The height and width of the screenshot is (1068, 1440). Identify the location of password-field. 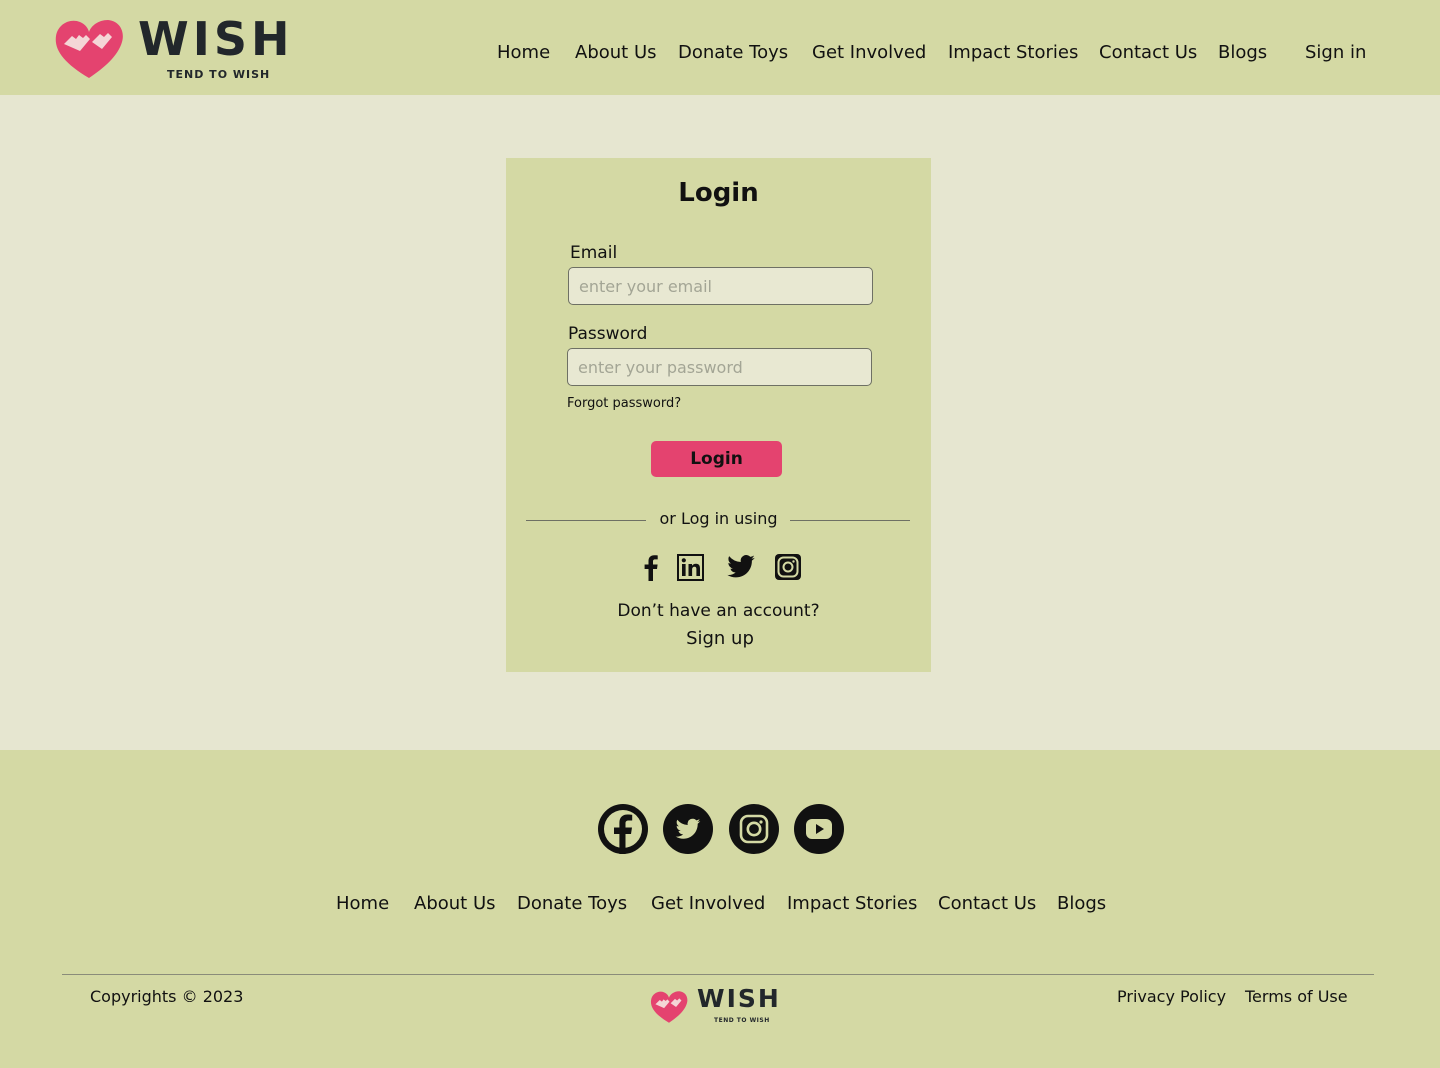
(719, 367).